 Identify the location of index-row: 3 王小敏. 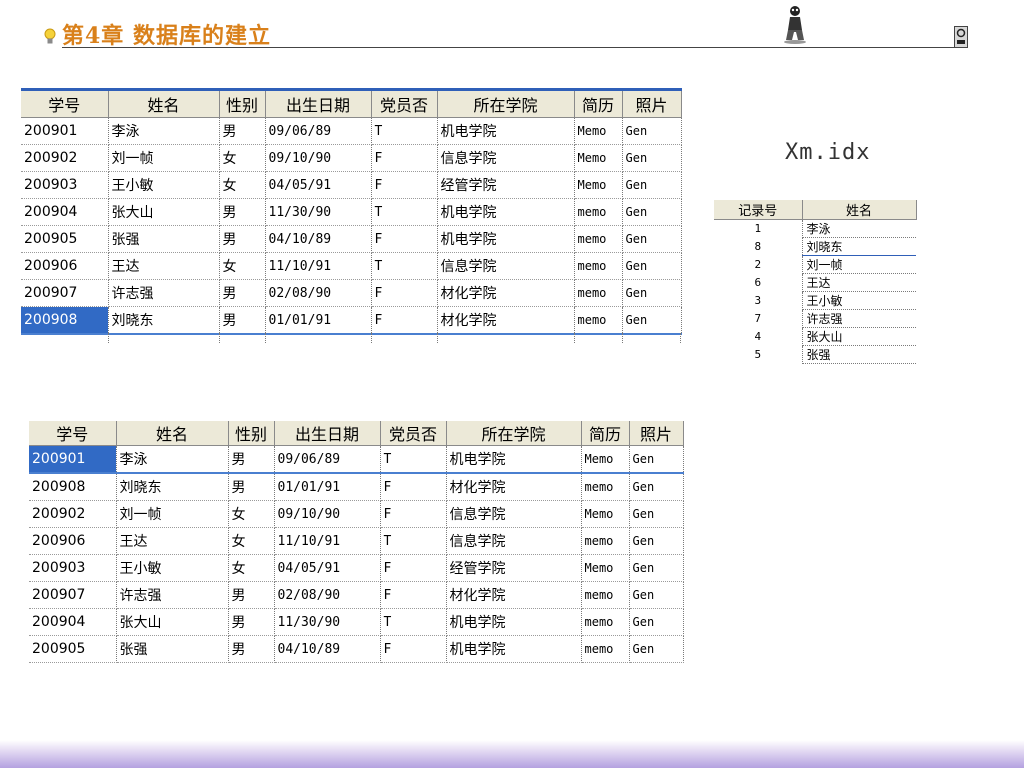
(815, 300).